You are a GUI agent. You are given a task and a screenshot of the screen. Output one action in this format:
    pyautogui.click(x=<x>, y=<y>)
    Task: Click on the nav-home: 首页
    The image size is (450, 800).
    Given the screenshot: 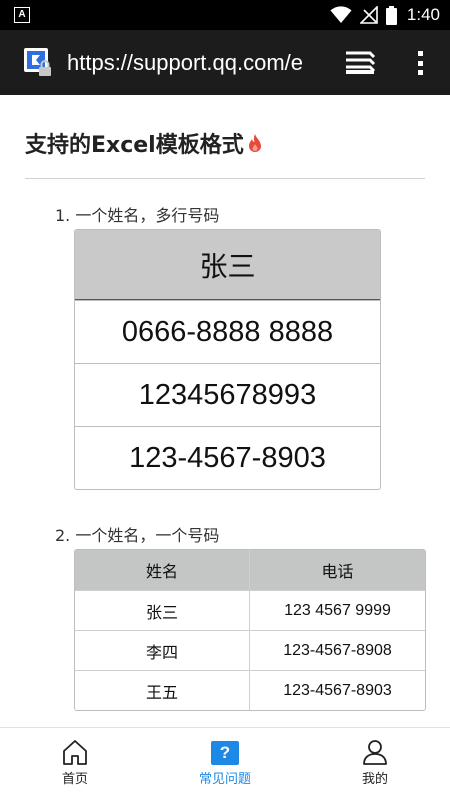 What is the action you would take?
    pyautogui.click(x=75, y=764)
    